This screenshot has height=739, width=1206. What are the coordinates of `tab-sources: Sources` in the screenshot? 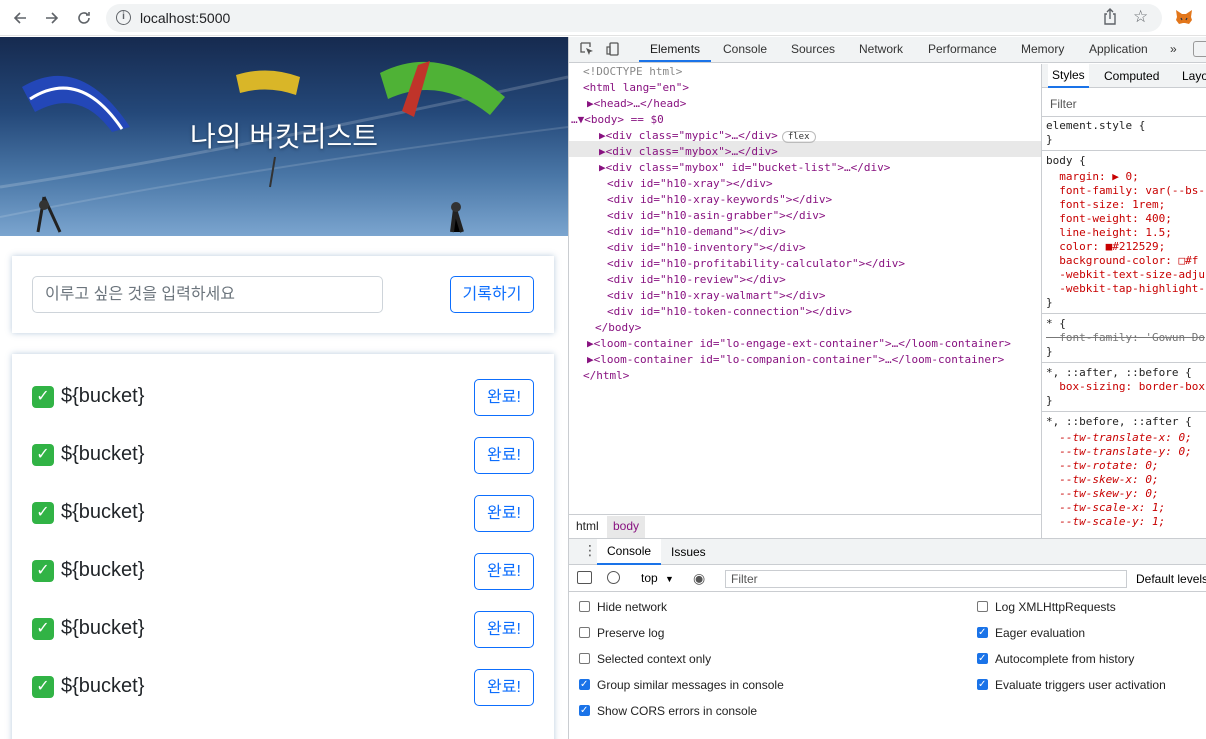 It's located at (813, 49).